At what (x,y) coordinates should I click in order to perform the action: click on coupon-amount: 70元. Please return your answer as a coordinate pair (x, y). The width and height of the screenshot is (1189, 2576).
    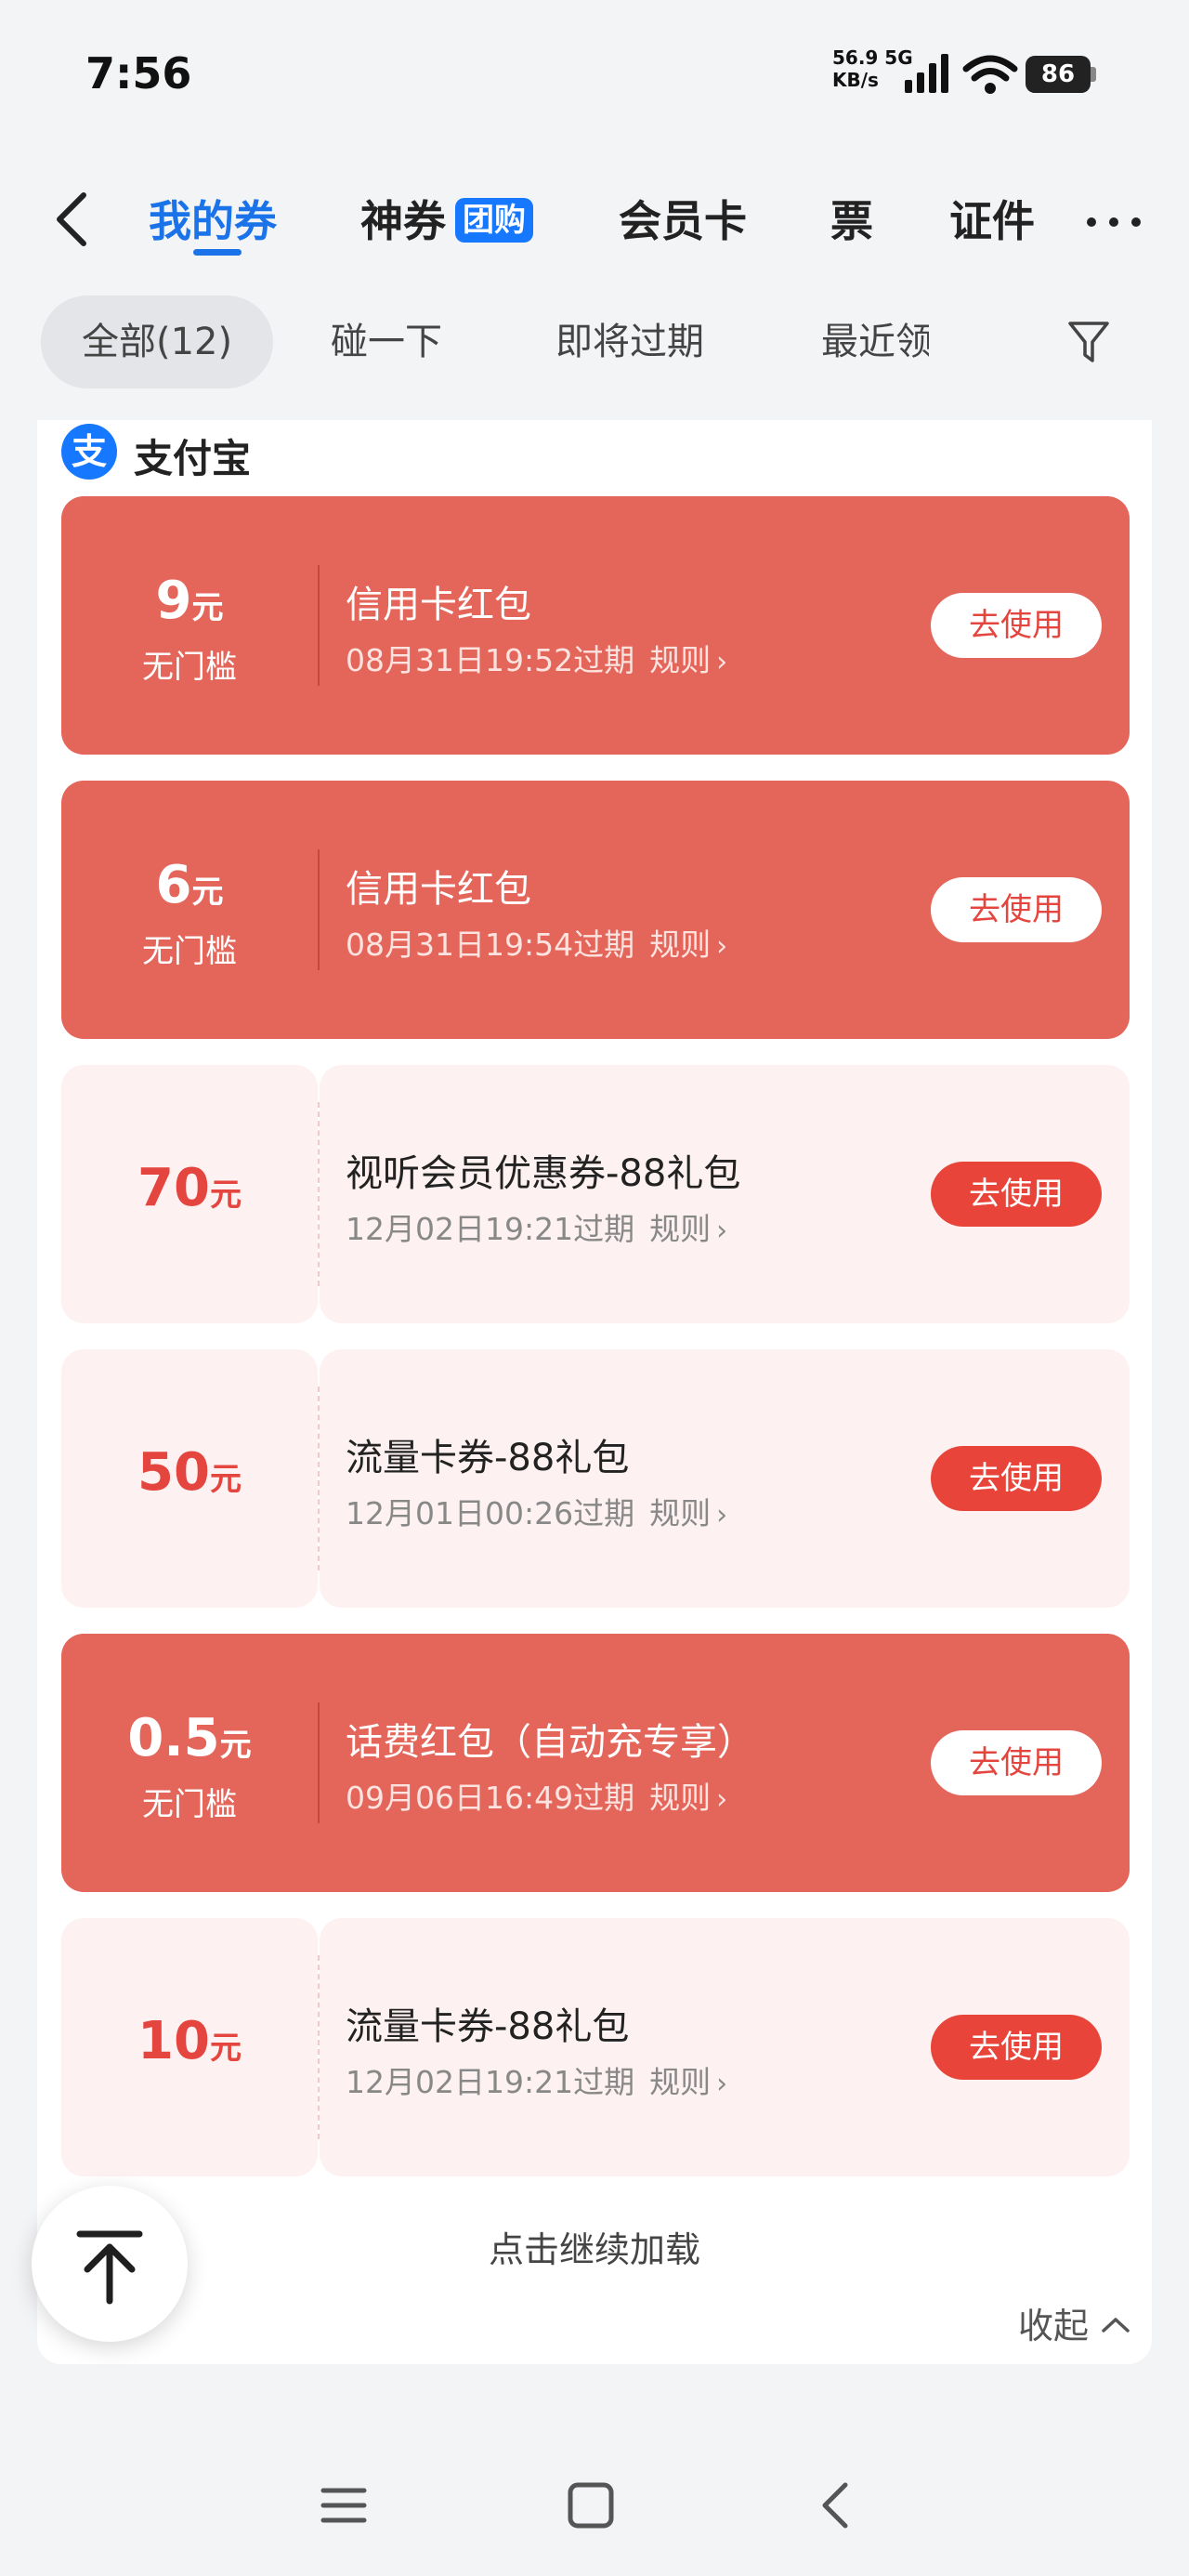
    Looking at the image, I should click on (189, 1188).